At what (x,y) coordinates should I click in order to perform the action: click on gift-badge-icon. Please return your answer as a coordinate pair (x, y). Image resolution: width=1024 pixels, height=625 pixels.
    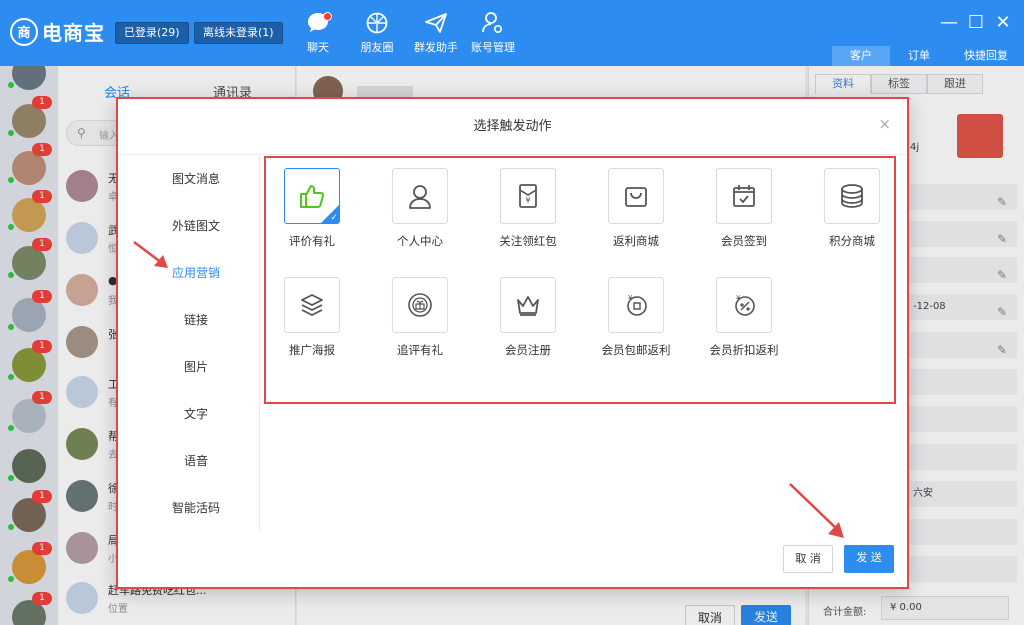
    Looking at the image, I should click on (420, 305).